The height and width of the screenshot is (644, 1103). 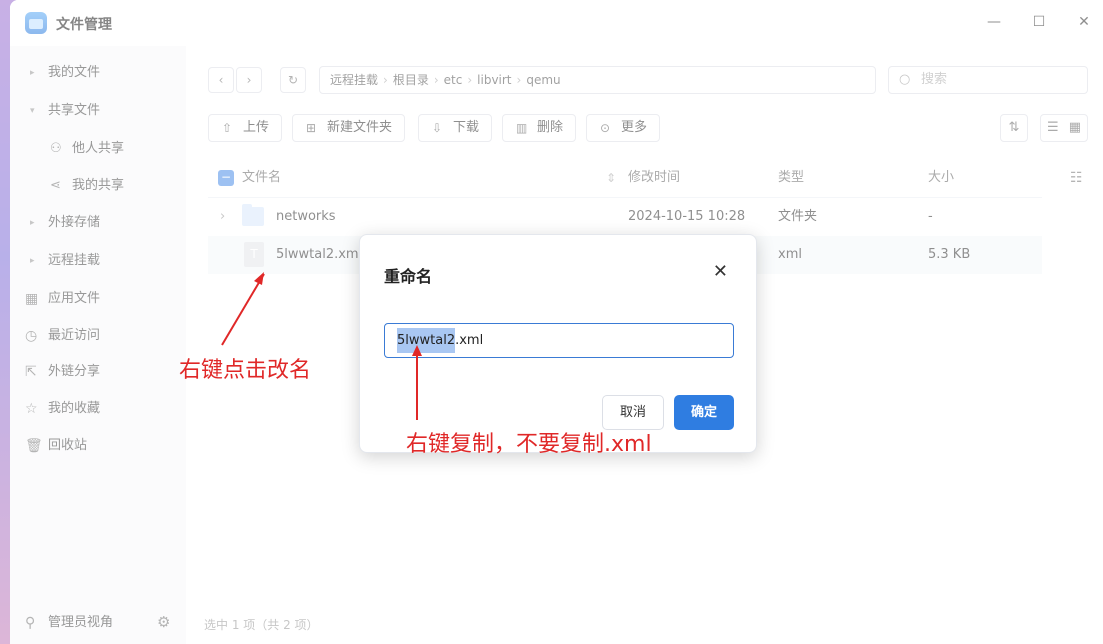 I want to click on selected-text: 5lwwtal2, so click(x=426, y=340).